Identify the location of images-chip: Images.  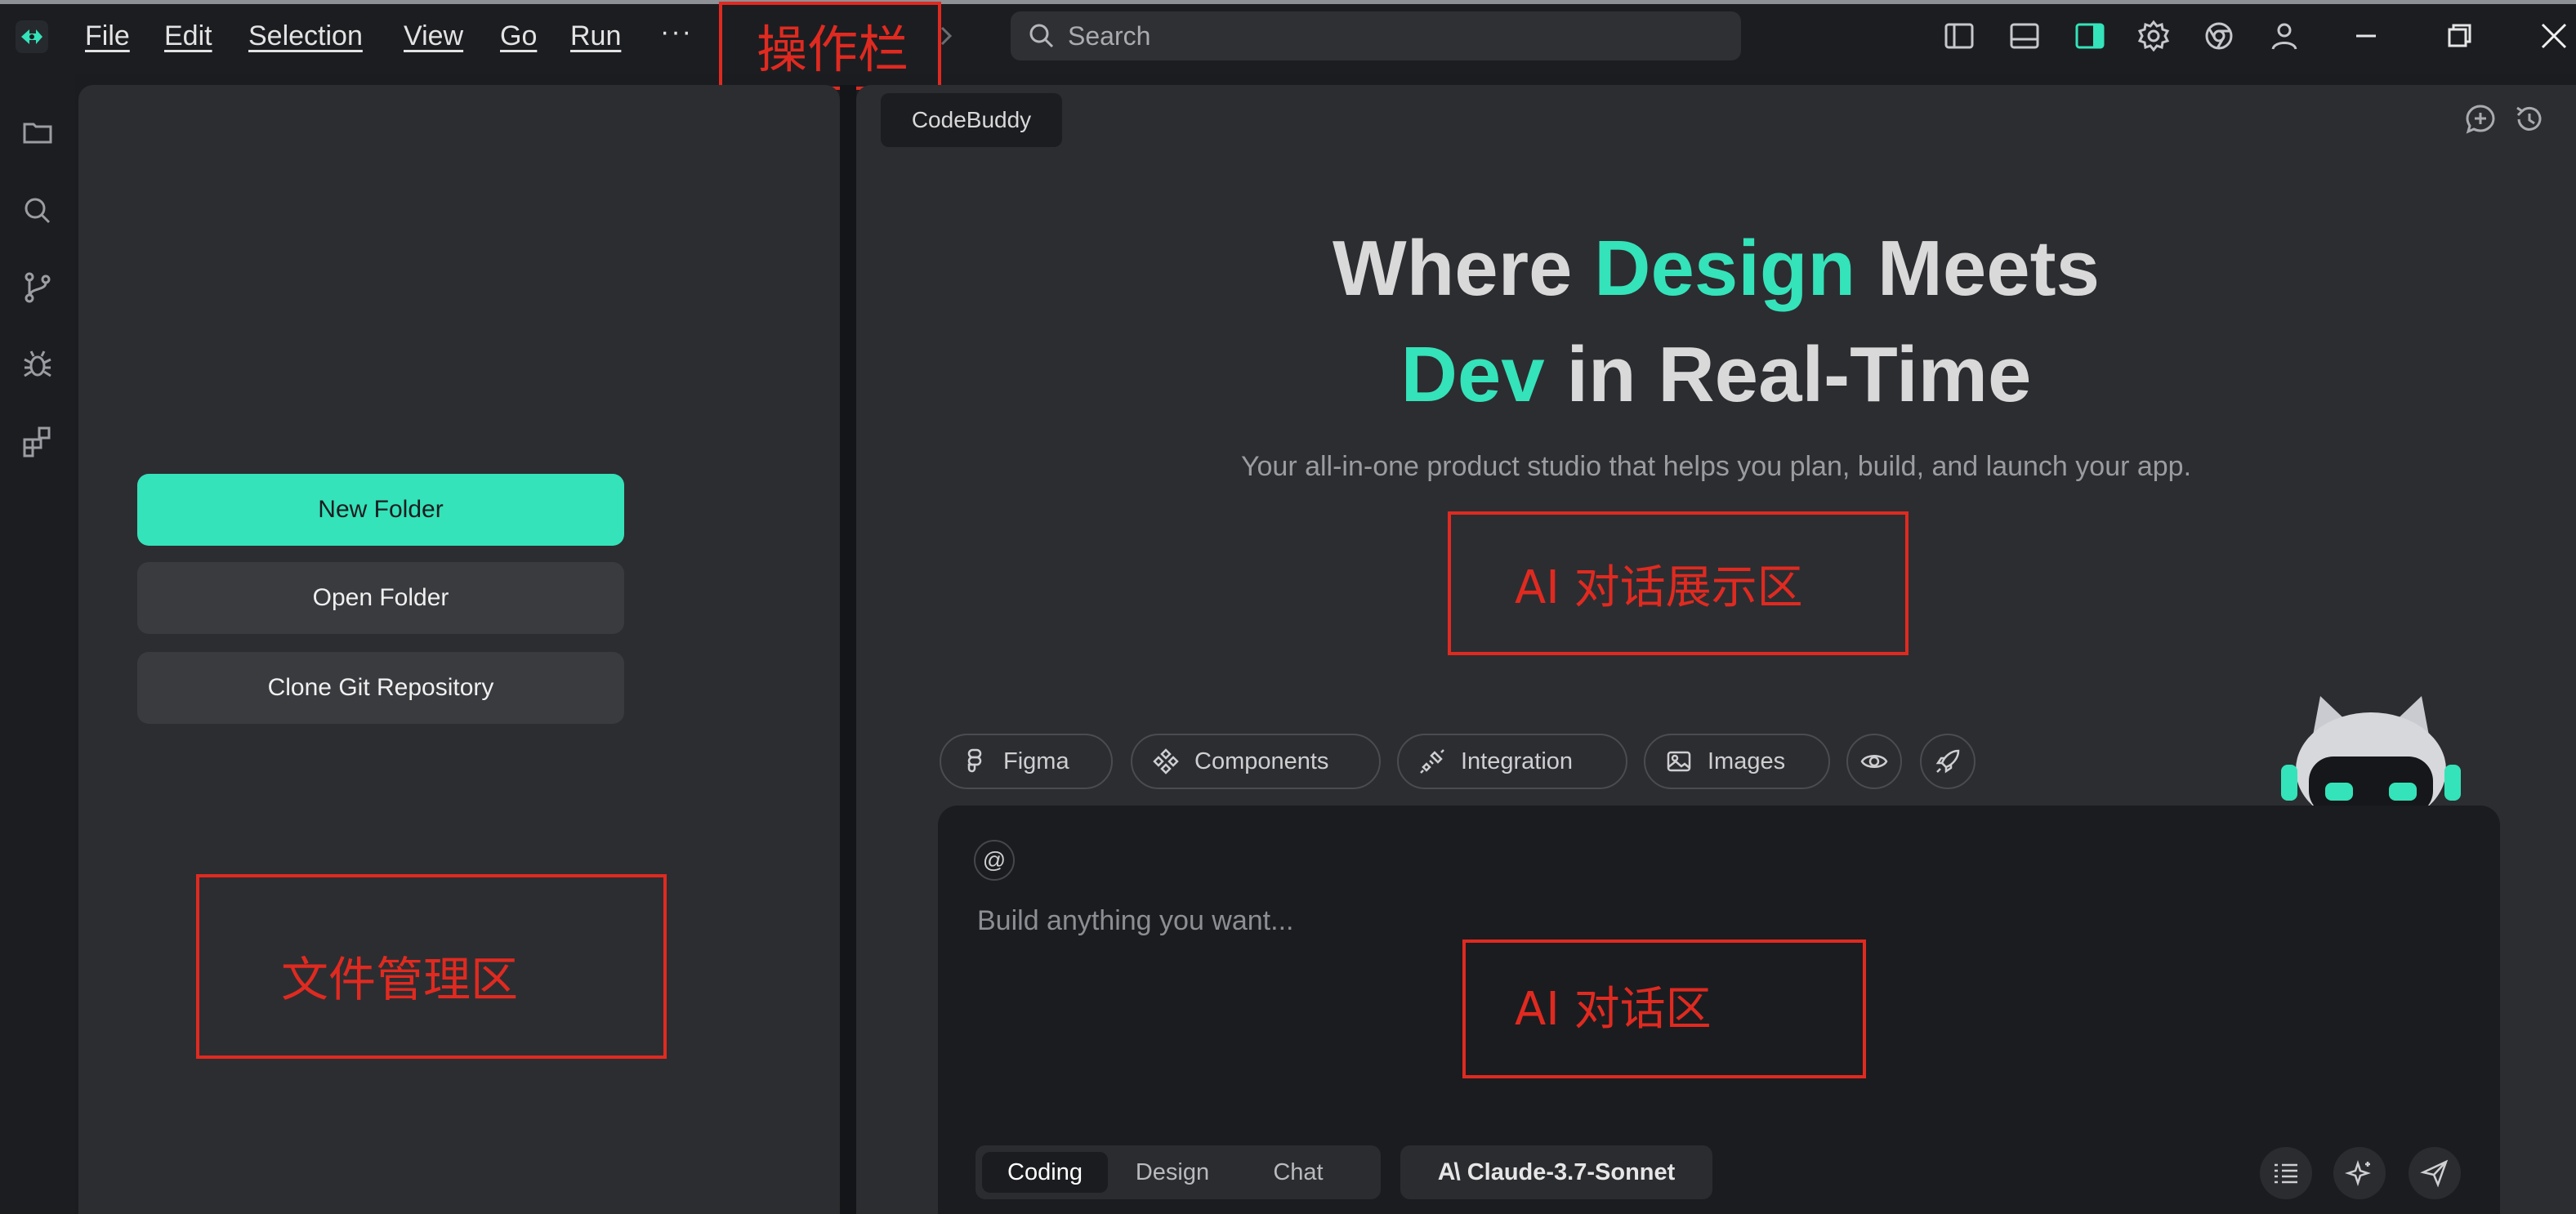
(1737, 761).